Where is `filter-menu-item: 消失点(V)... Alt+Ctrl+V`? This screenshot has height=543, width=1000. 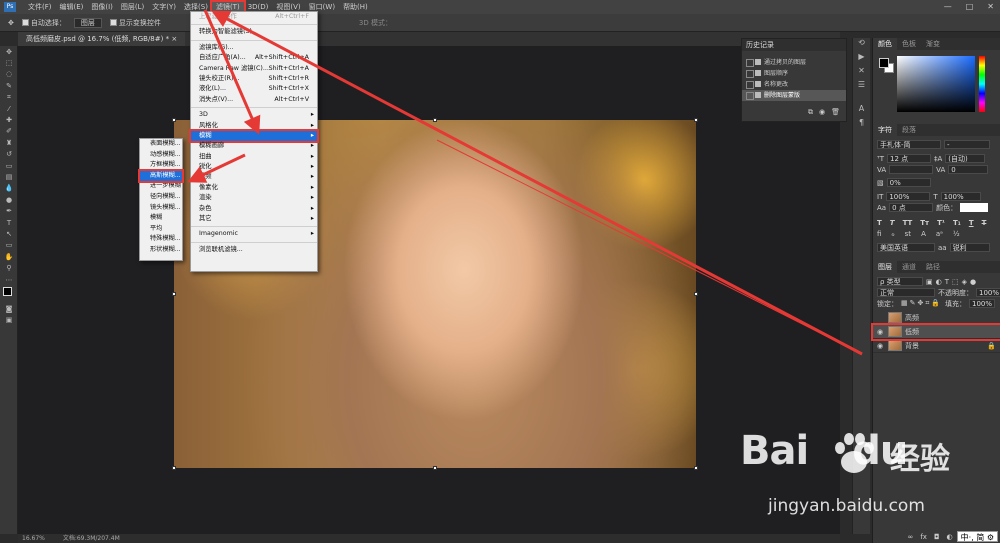 filter-menu-item: 消失点(V)... Alt+Ctrl+V is located at coordinates (254, 100).